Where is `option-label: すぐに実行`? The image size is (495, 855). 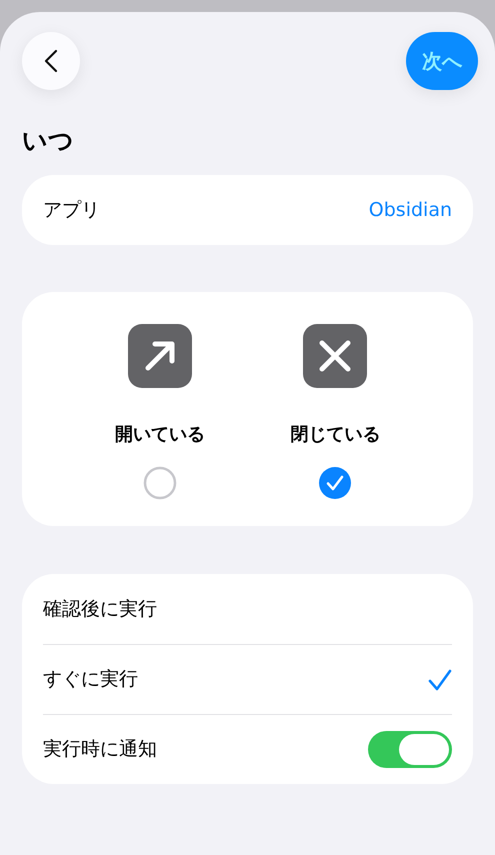 option-label: すぐに実行 is located at coordinates (90, 679).